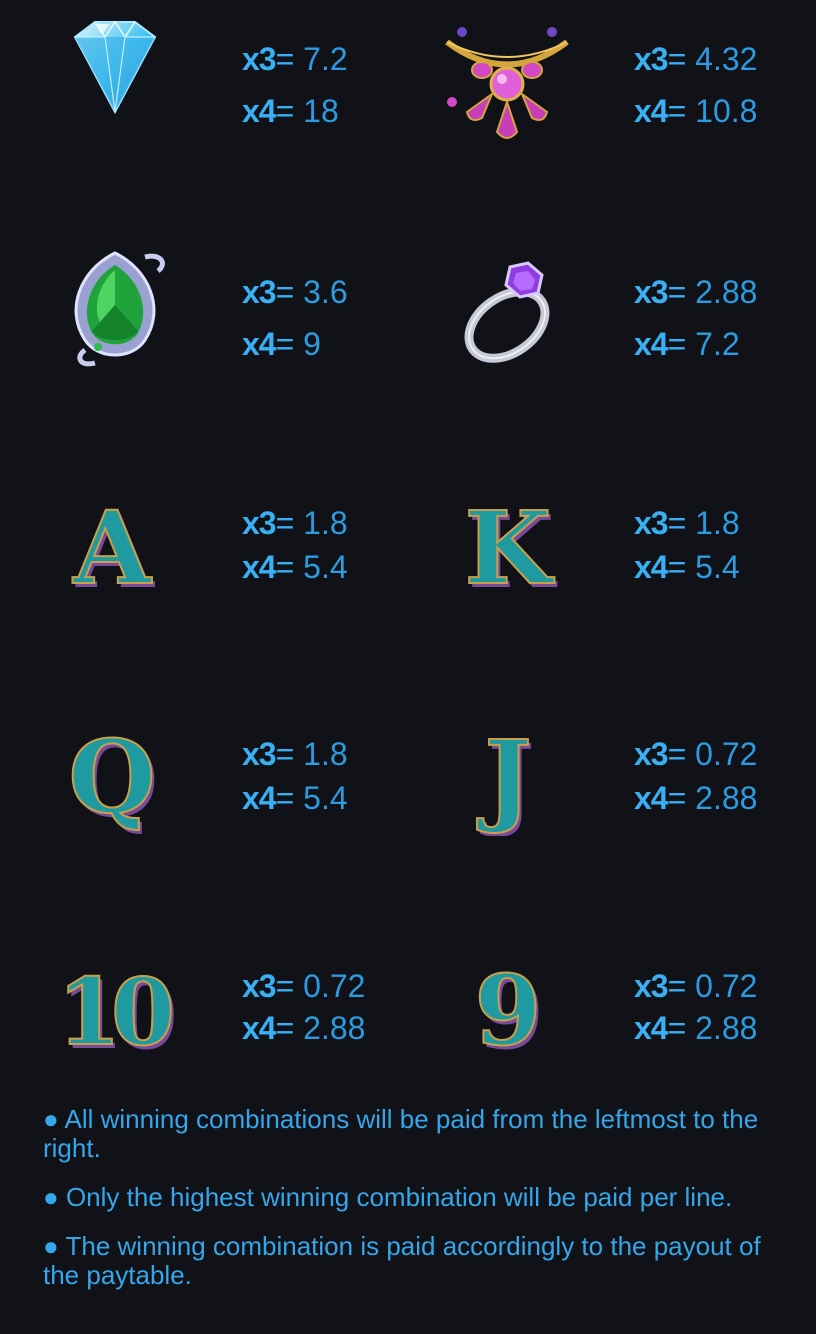 This screenshot has height=1334, width=816. Describe the element at coordinates (204, 1008) in the screenshot. I see `paytable-entry-10: 10 10 x3= 0.72 x4= 2.88` at that location.